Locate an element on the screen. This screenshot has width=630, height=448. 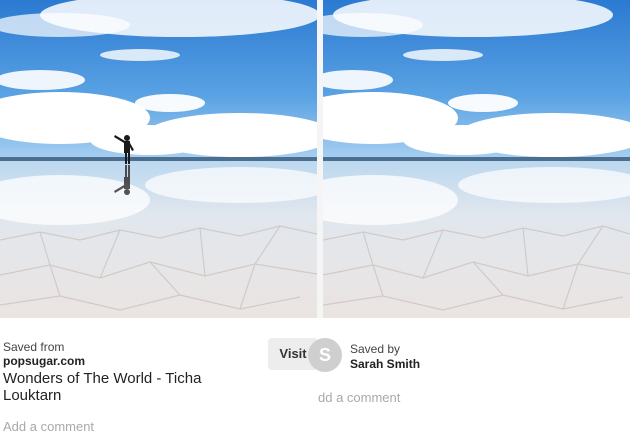
pin-title: Wonders of The World - Ticha Louktarn is located at coordinates (102, 387).